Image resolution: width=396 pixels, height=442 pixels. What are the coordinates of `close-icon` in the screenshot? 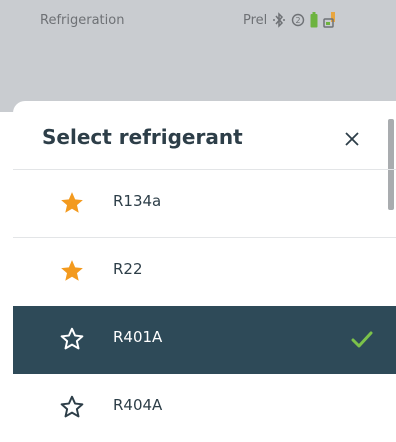 It's located at (352, 139).